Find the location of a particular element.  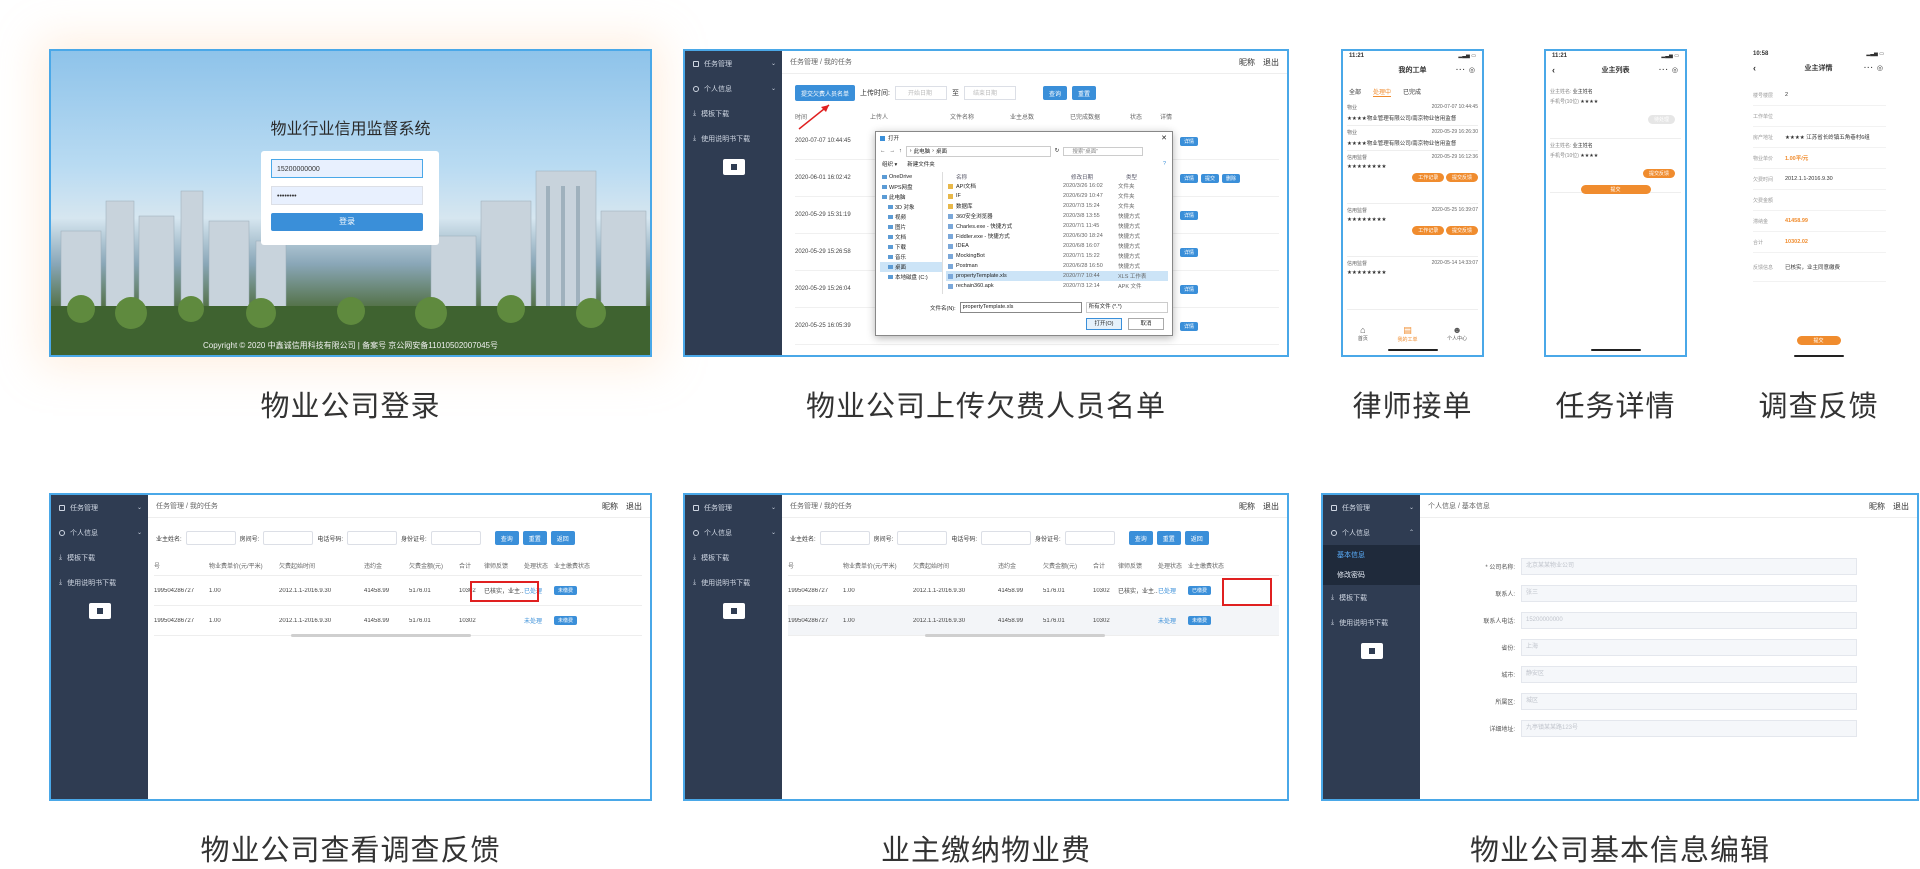

filetype-select: 所有文件 (*.*) is located at coordinates (1126, 307).